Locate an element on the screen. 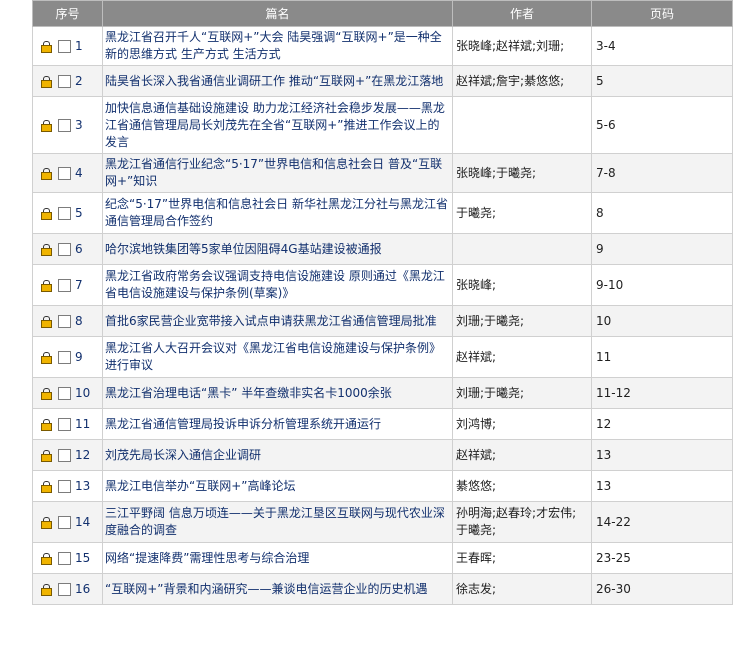  header-row: 序号 篇名 作者 页码 is located at coordinates (382, 13).